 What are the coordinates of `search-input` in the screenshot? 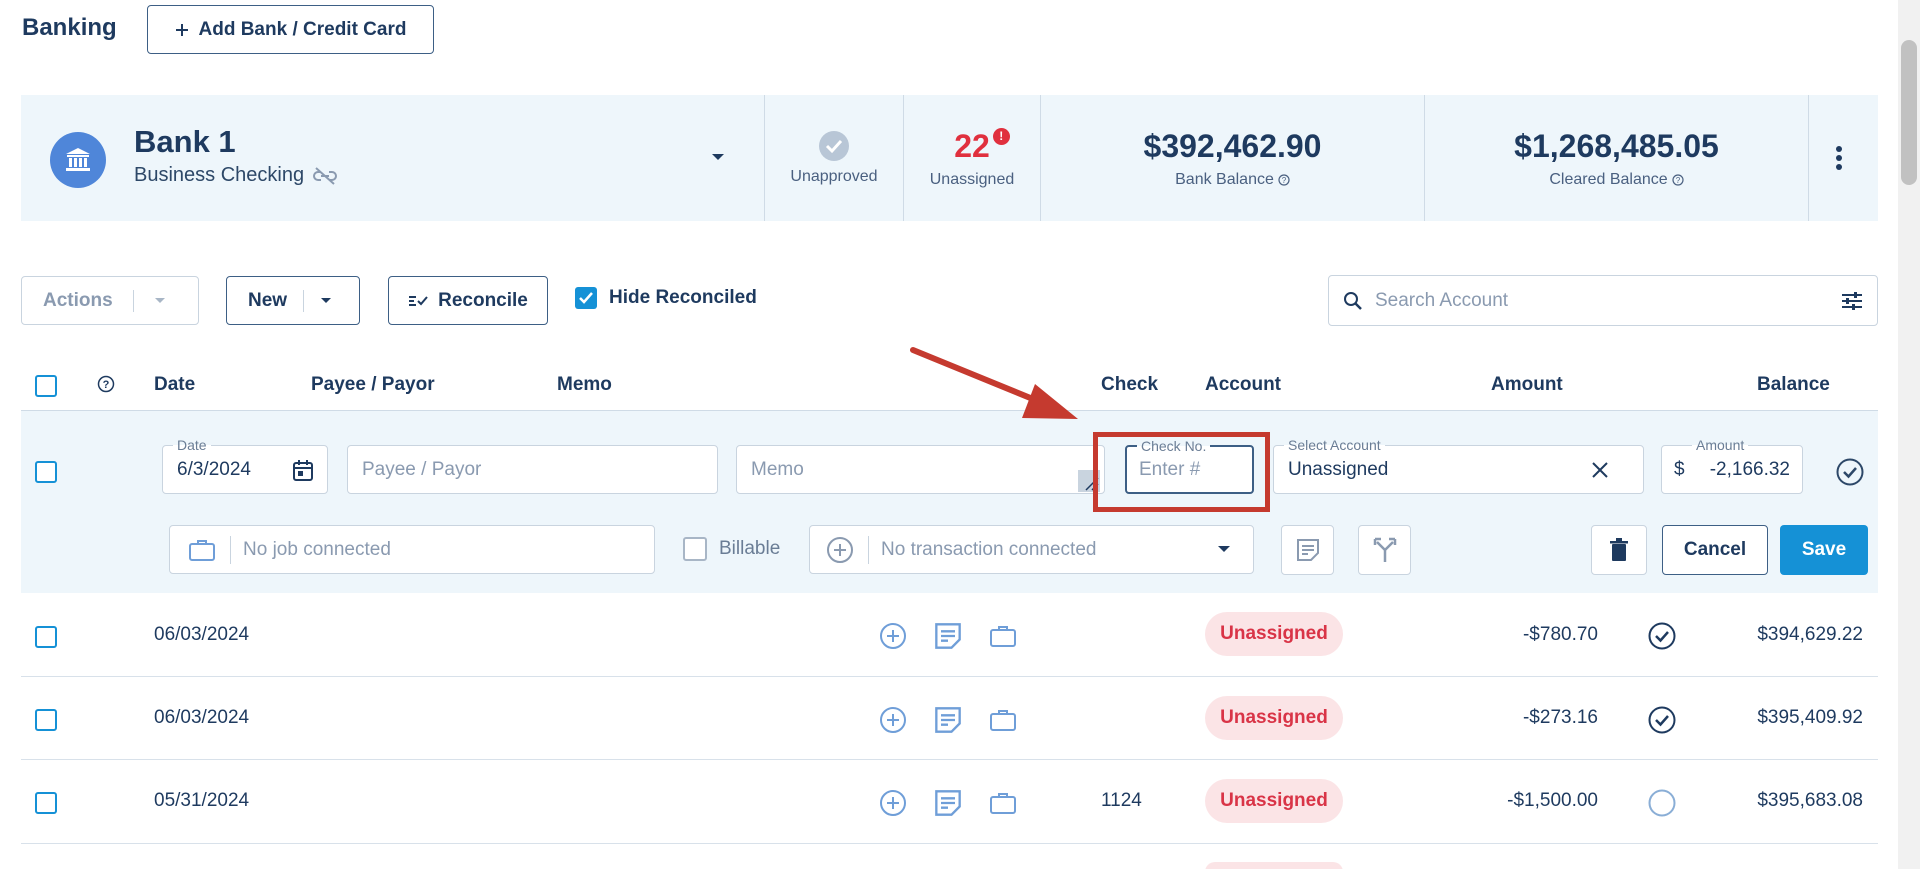 It's located at (1602, 300).